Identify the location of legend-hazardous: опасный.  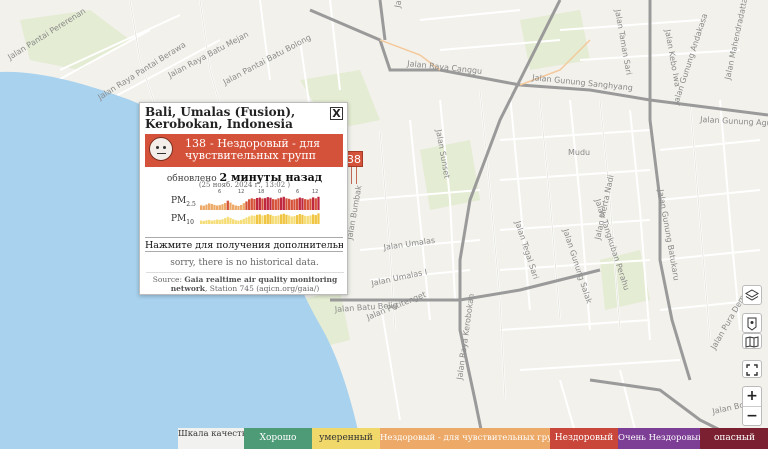
(734, 438).